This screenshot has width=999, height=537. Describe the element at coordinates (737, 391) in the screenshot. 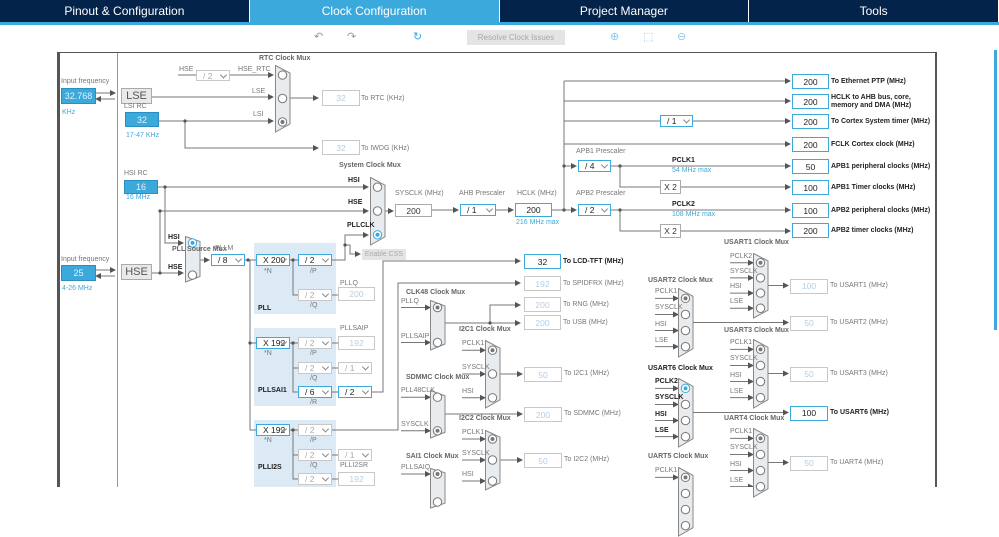

I see `usart3-input-label: LSE` at that location.